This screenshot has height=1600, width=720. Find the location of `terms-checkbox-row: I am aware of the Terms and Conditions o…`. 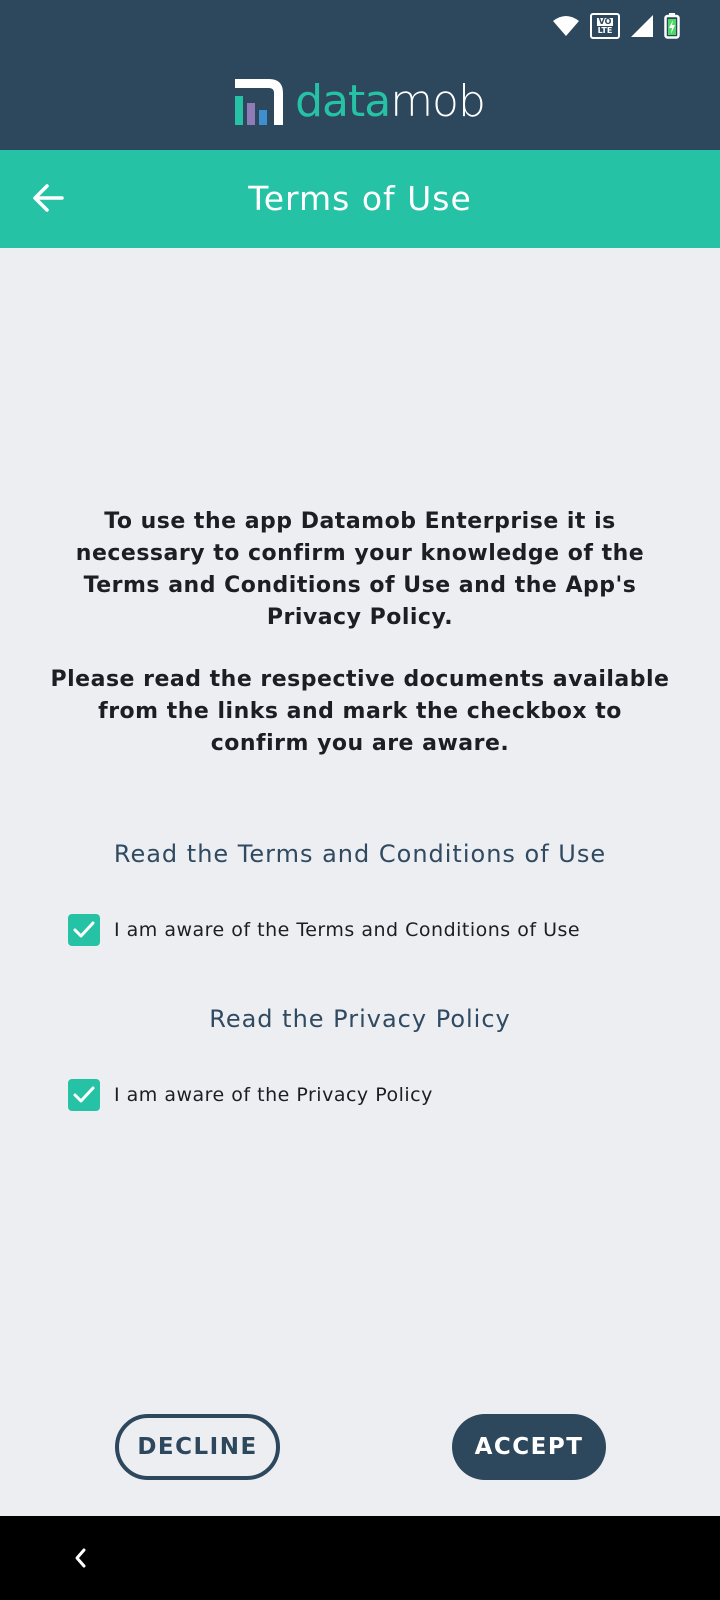

terms-checkbox-row: I am aware of the Terms and Conditions o… is located at coordinates (324, 930).